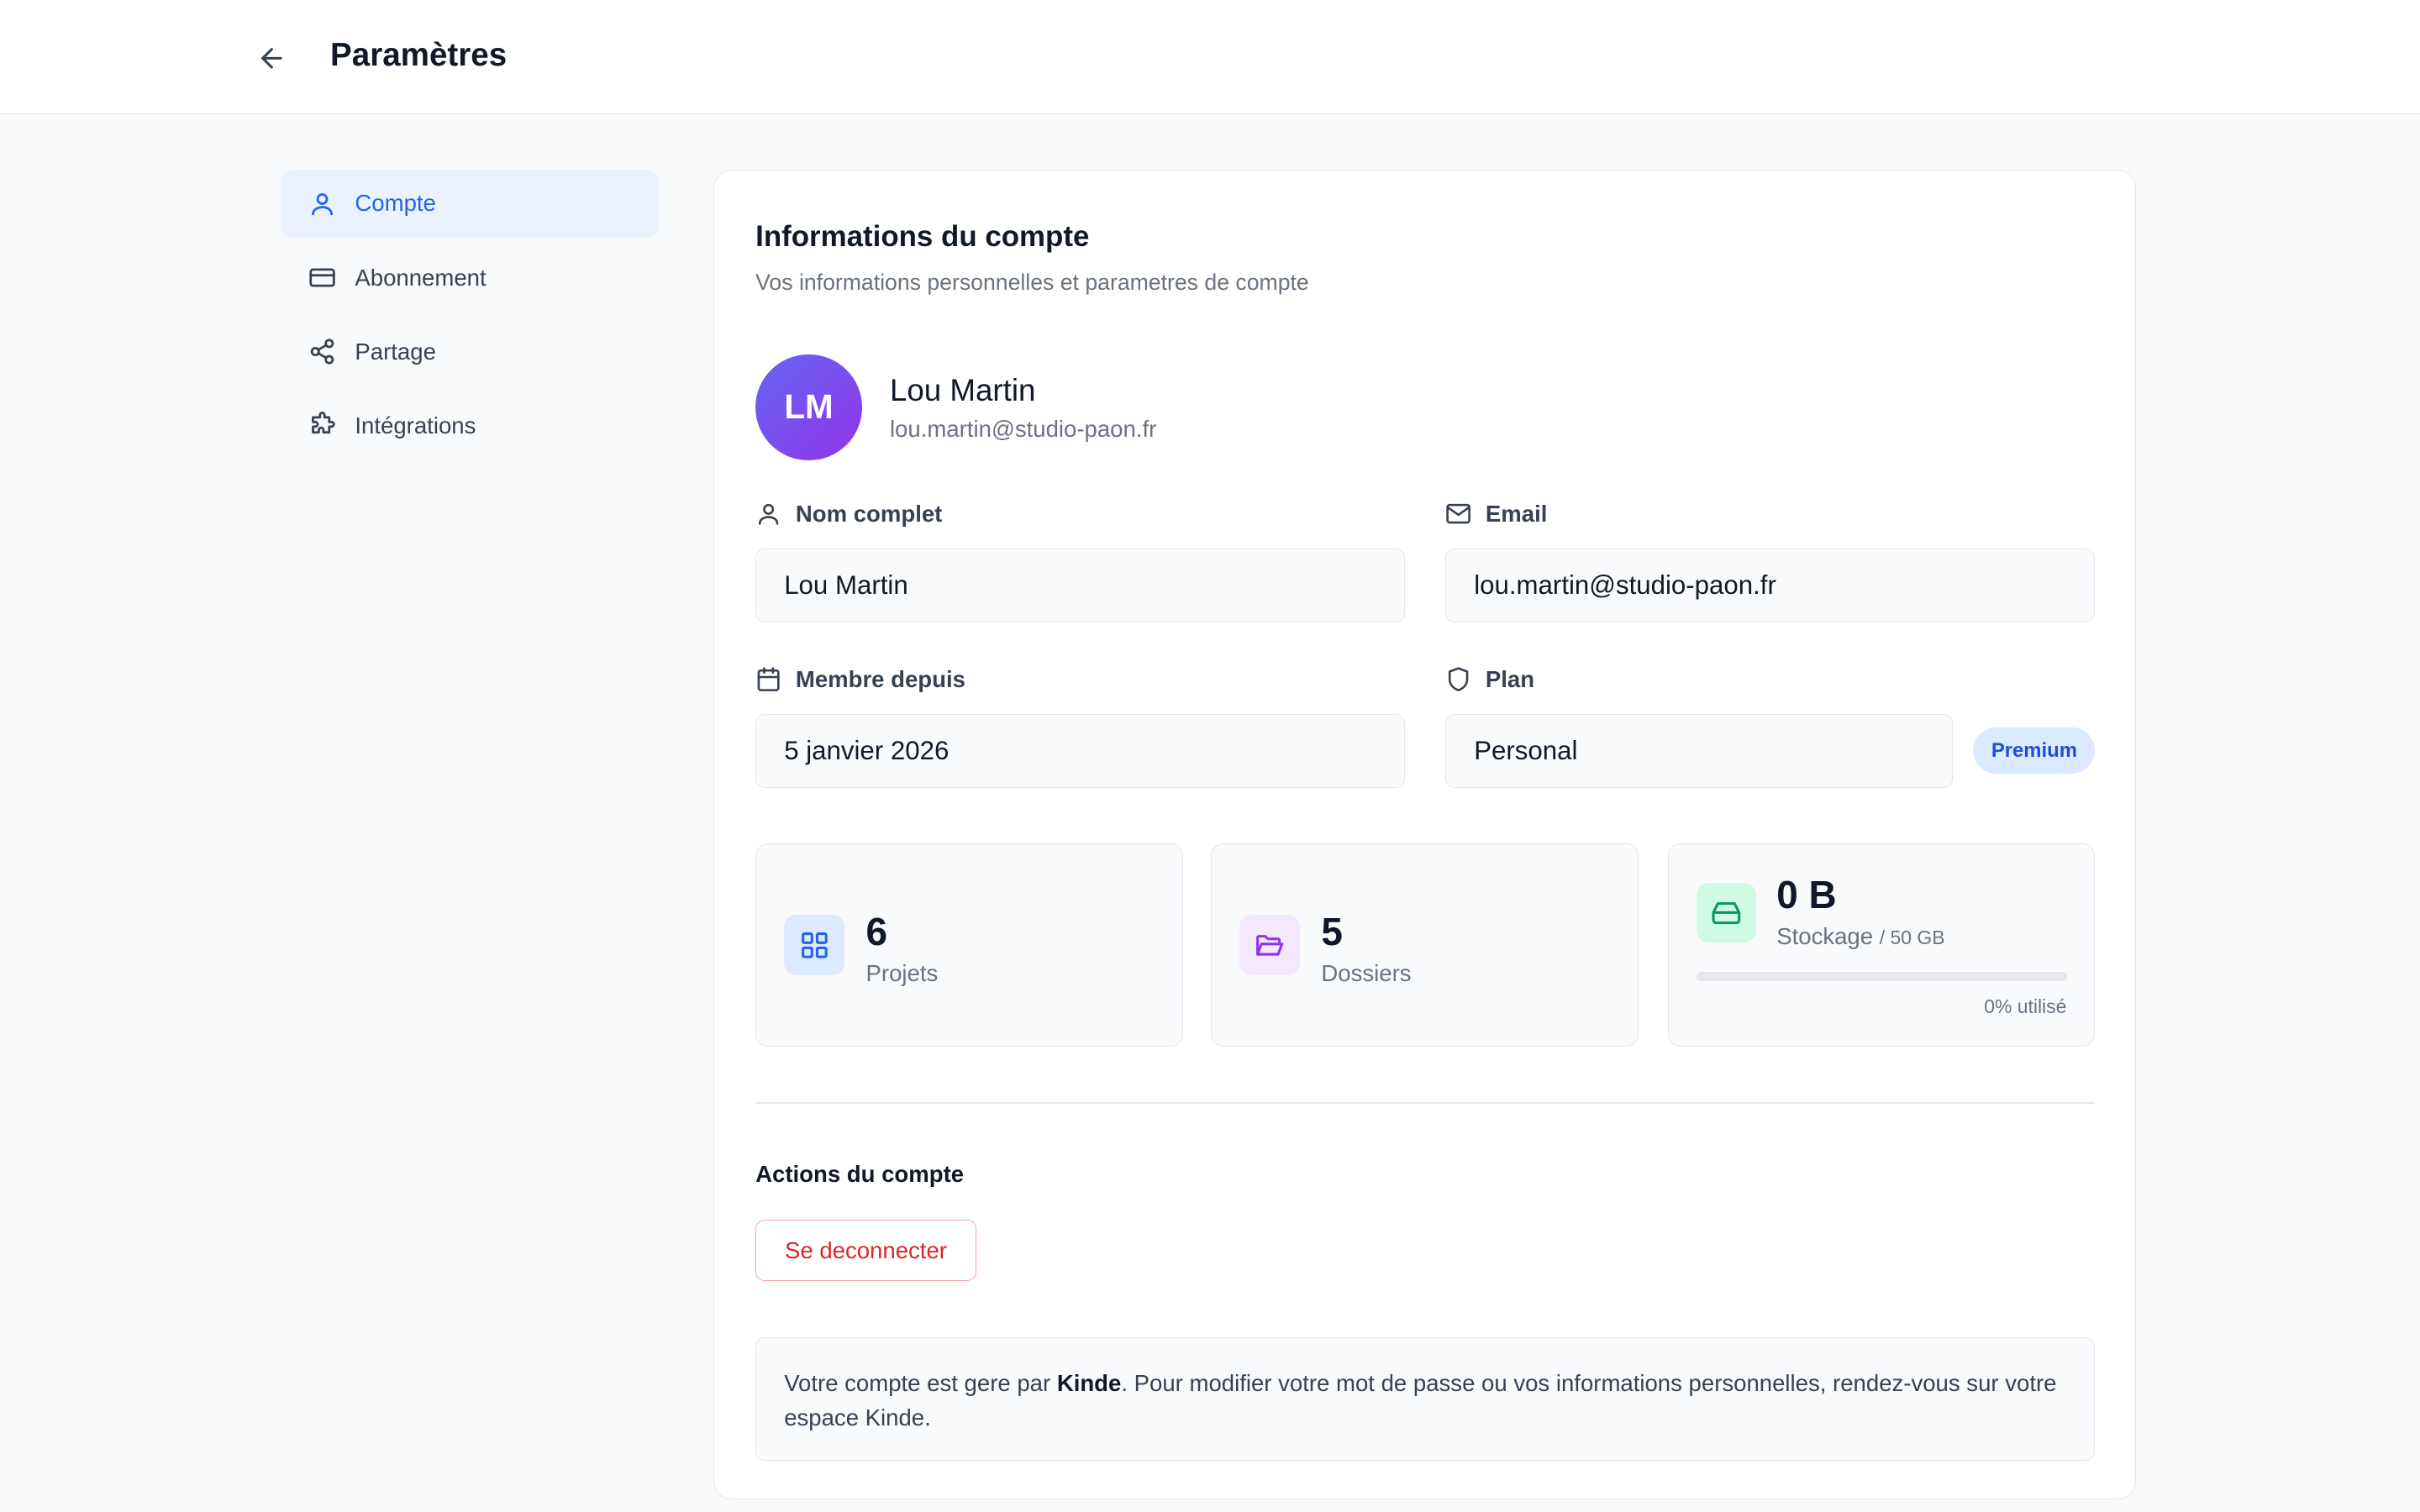 Image resolution: width=2420 pixels, height=1512 pixels. What do you see at coordinates (1458, 679) in the screenshot?
I see `shield-icon` at bounding box center [1458, 679].